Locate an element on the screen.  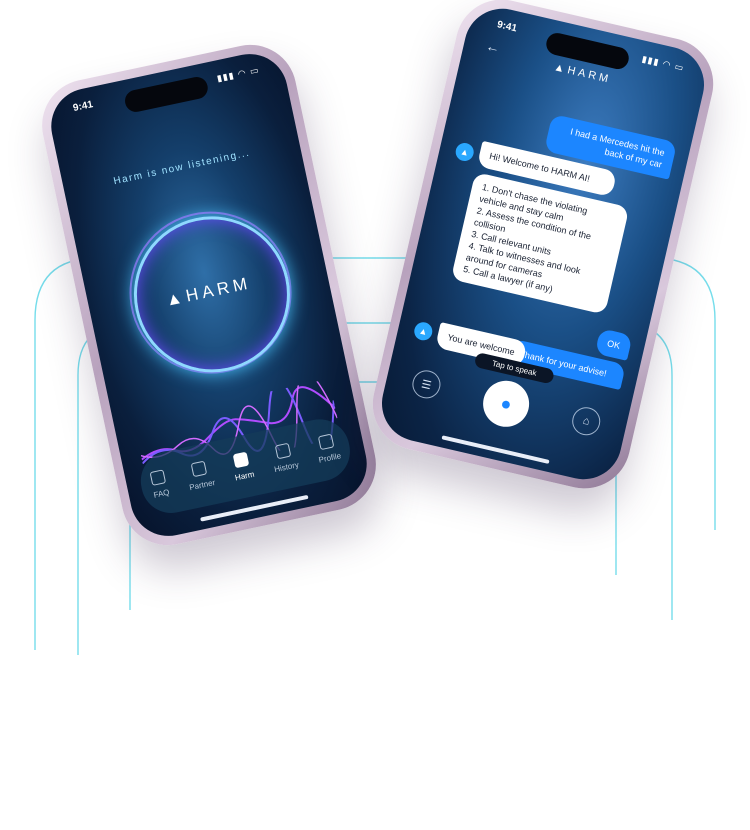
keyboard-icon: ☰ is located at coordinates (426, 384).